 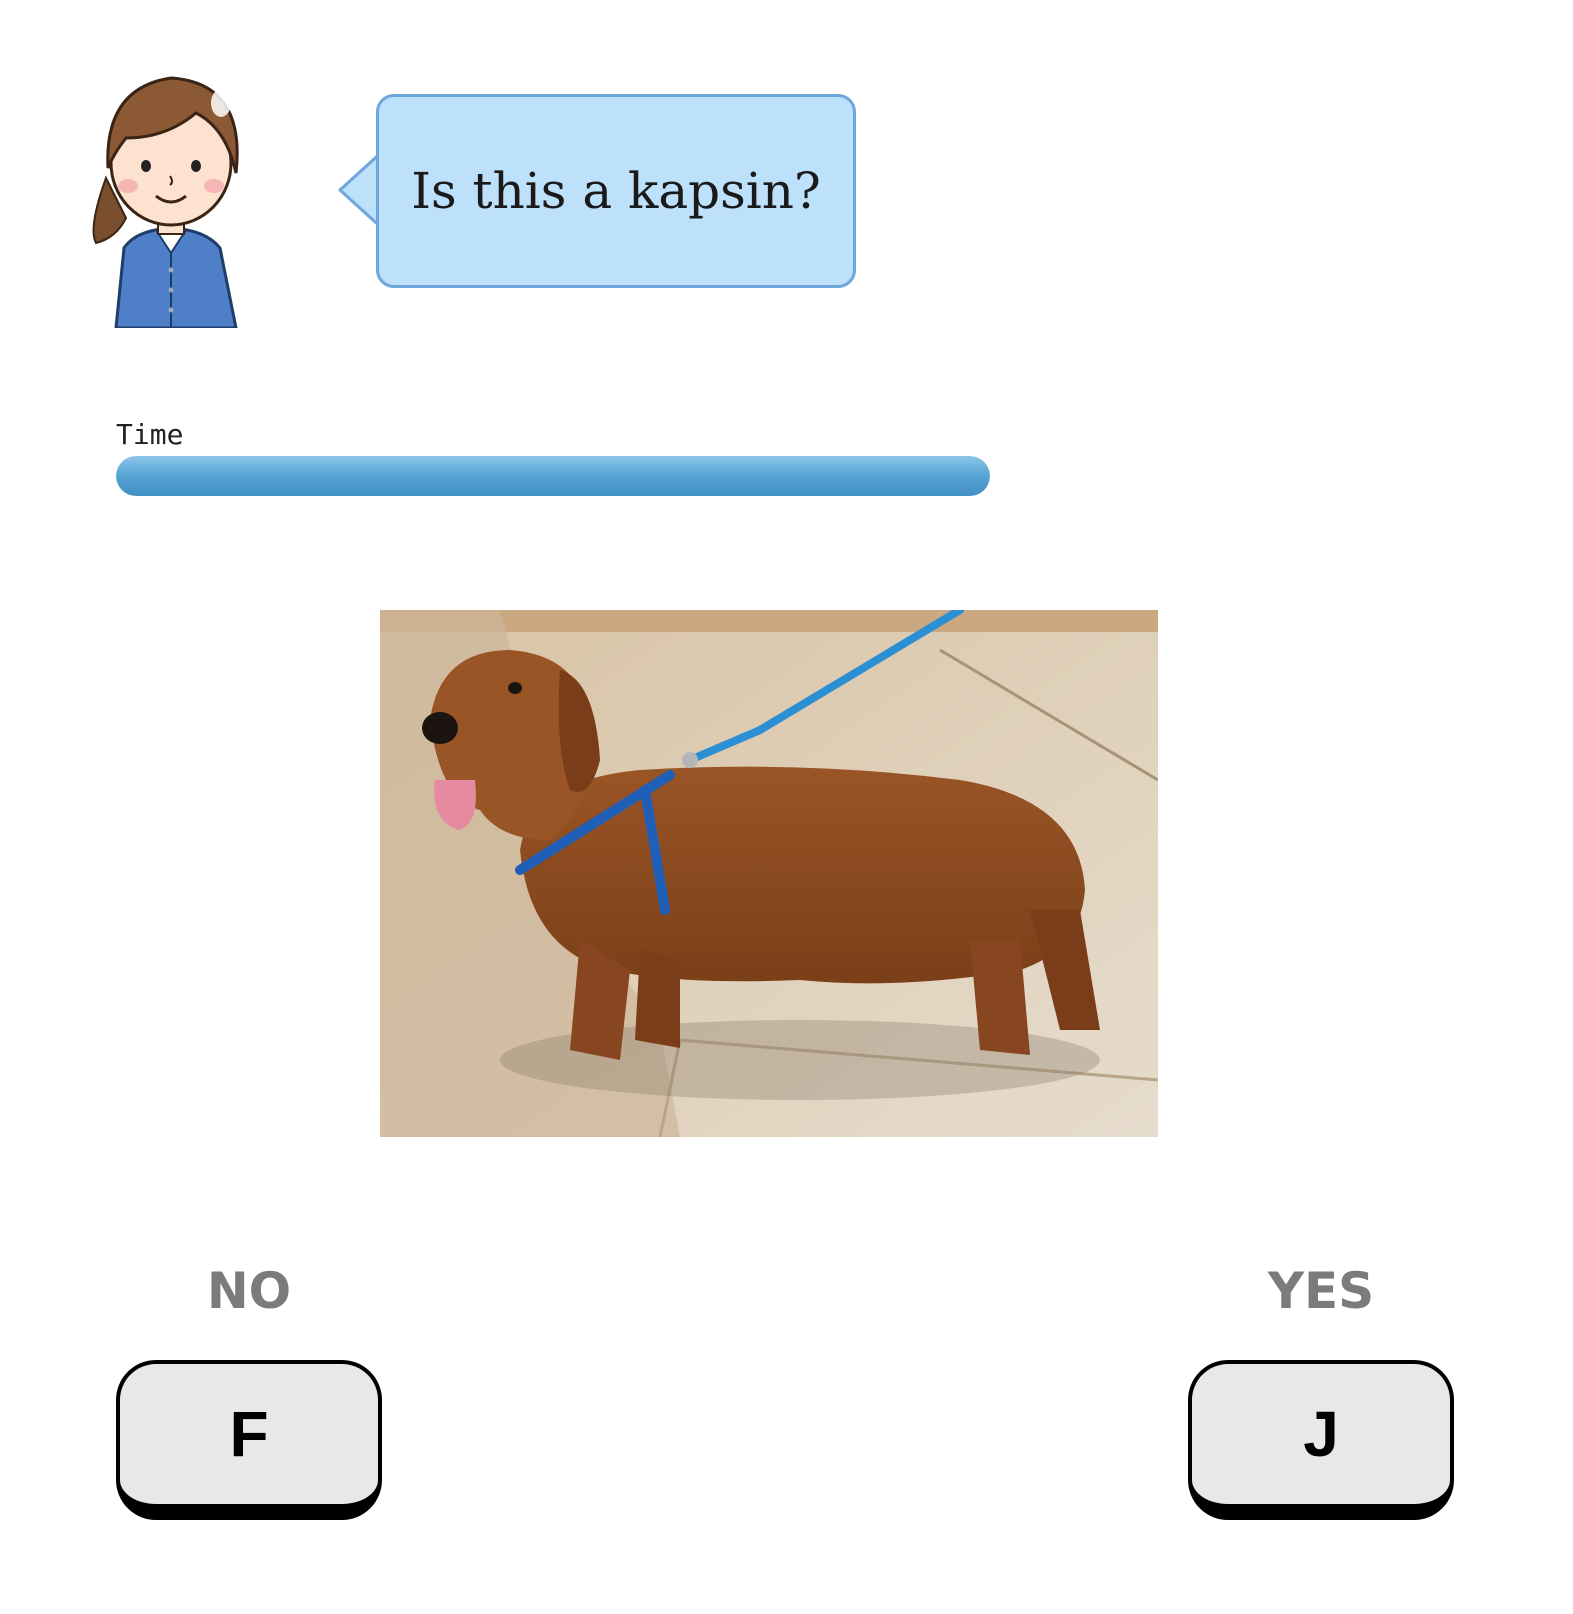 I want to click on no-label: NO, so click(x=249, y=1291).